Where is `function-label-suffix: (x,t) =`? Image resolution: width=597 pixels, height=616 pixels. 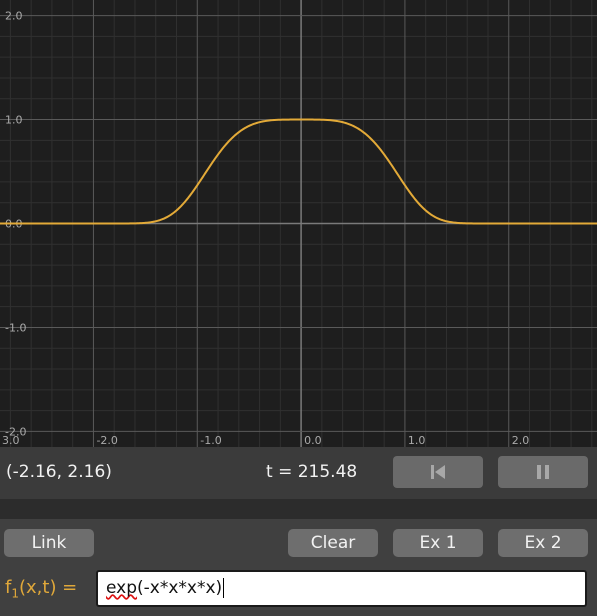
function-label-suffix: (x,t) = is located at coordinates (48, 587).